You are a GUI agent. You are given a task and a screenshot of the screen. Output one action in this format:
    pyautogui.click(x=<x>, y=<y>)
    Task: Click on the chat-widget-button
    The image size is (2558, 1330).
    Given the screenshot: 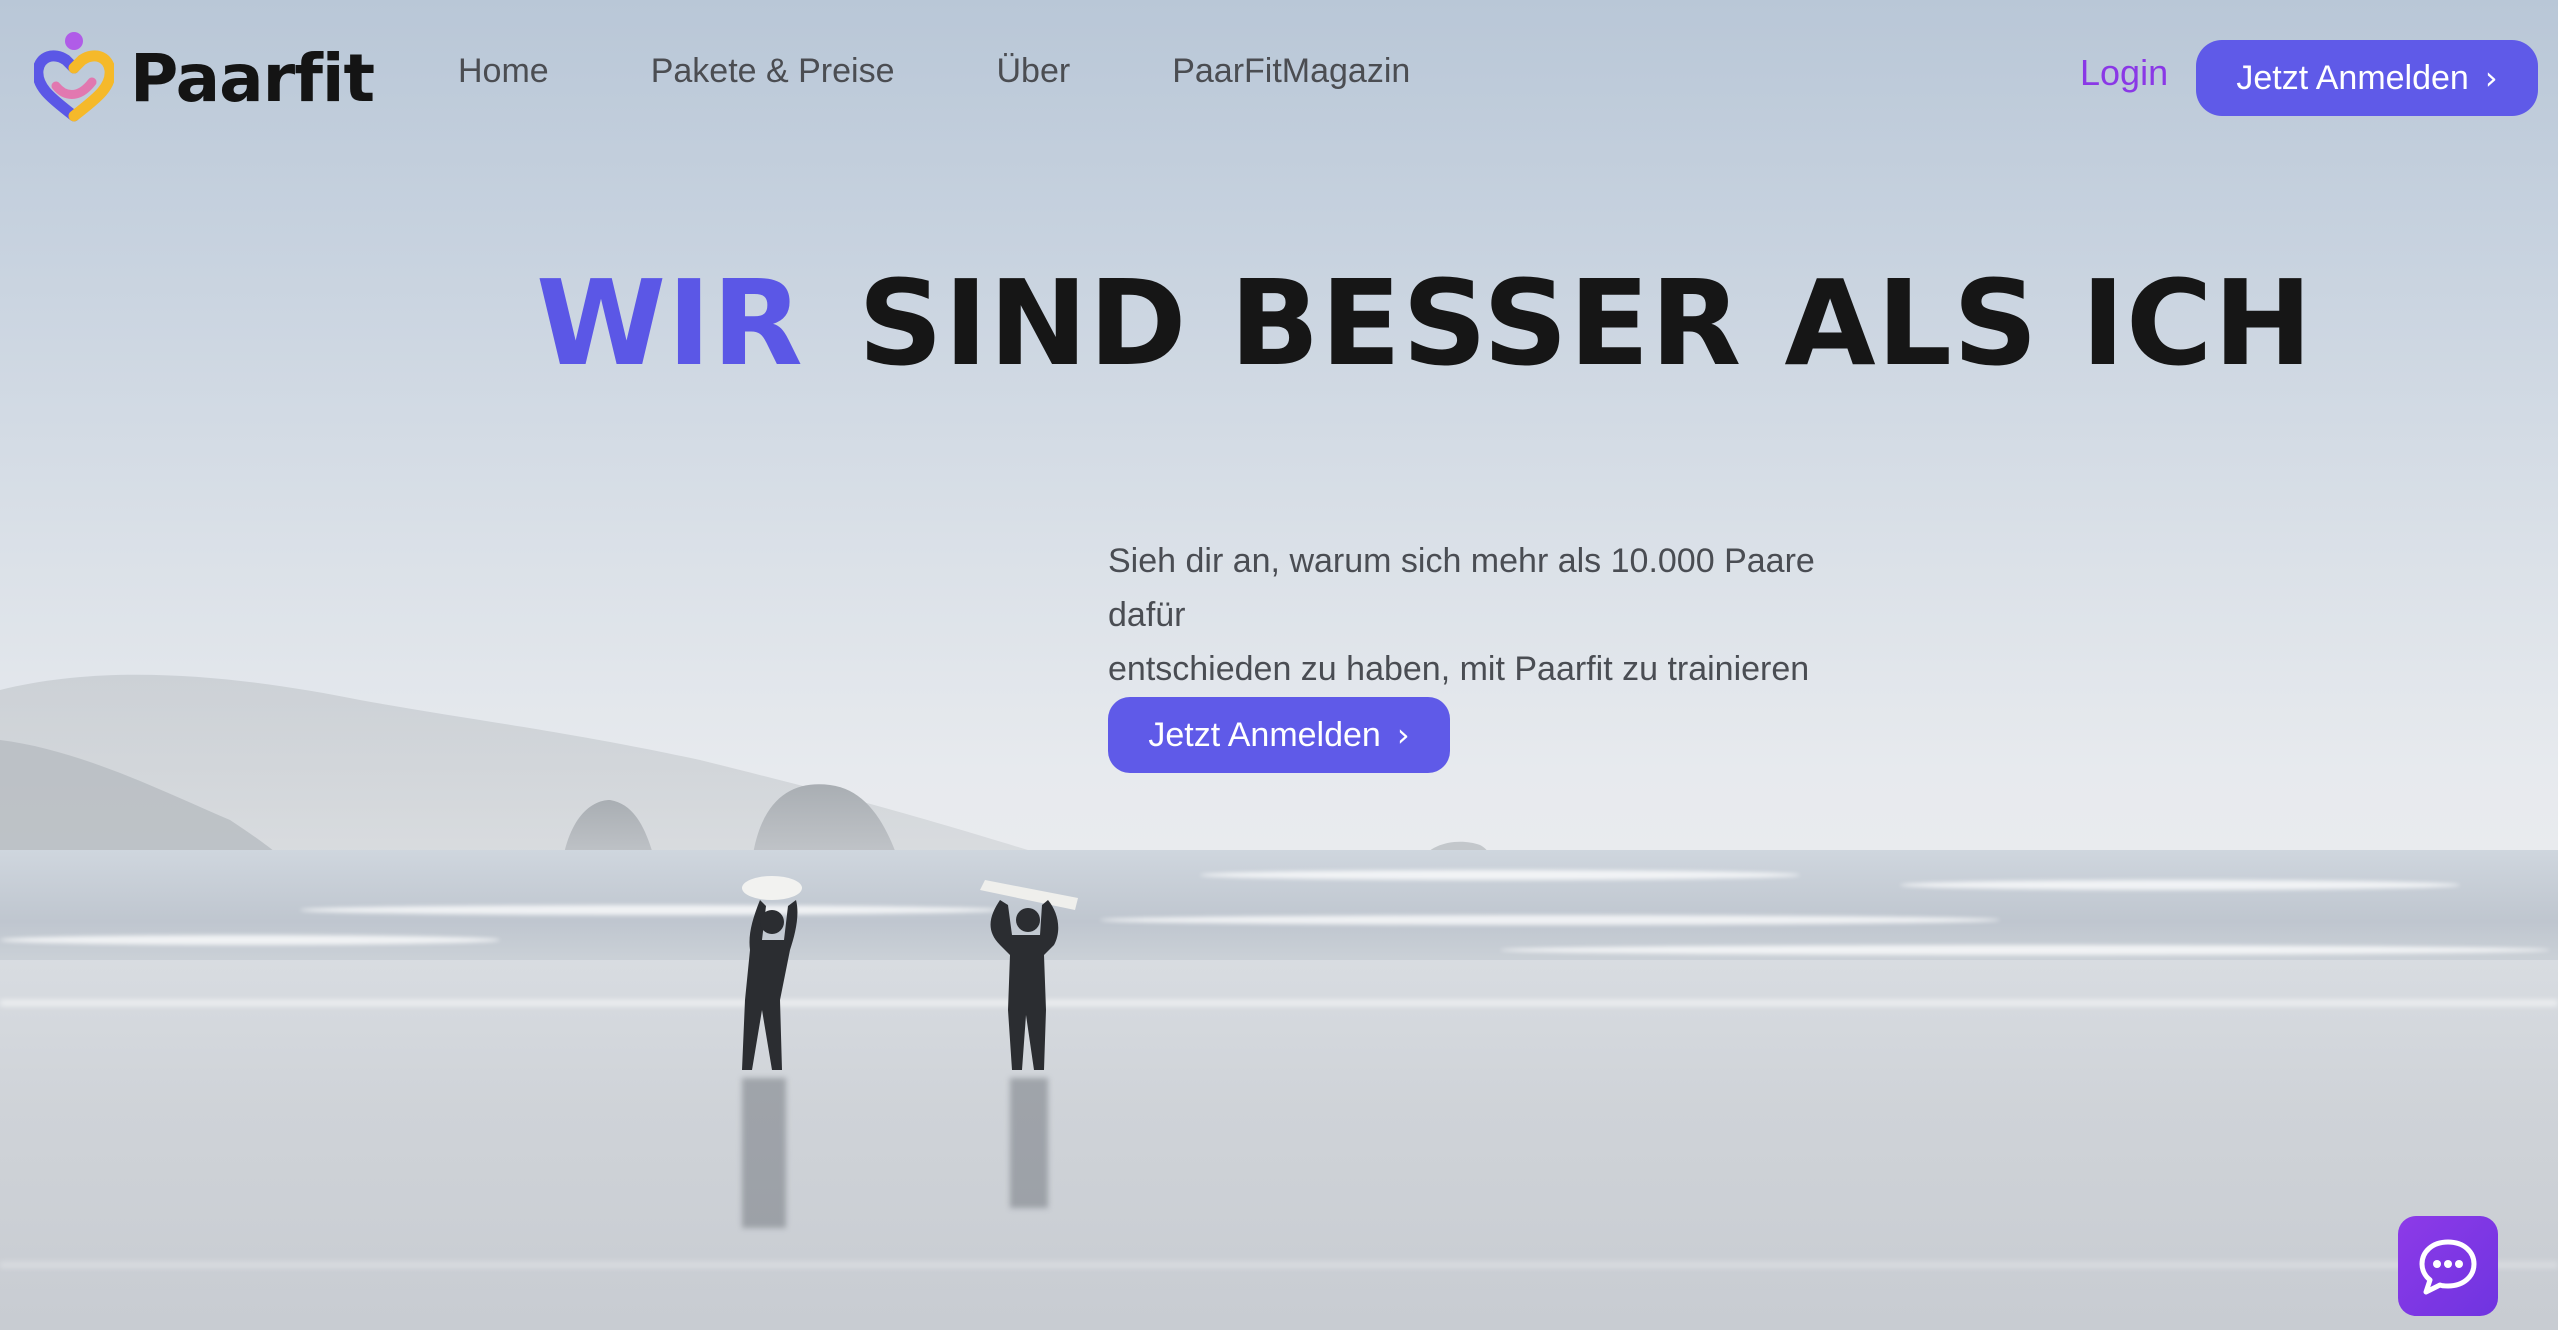 What is the action you would take?
    pyautogui.click(x=2448, y=1266)
    